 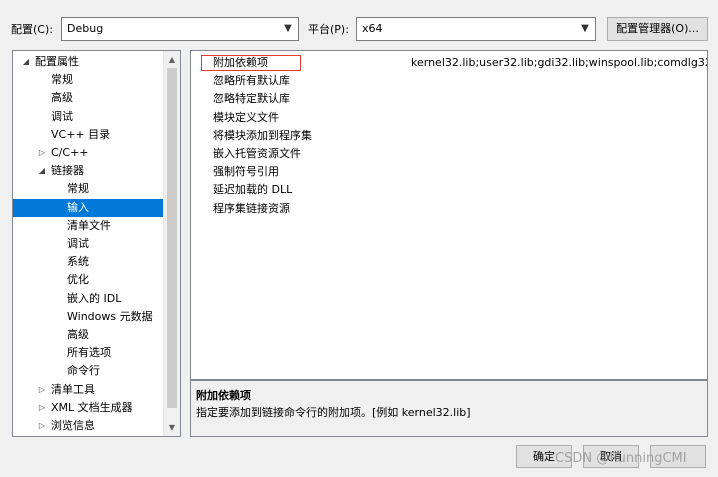 What do you see at coordinates (78, 262) in the screenshot?
I see `tree-item-label: 系统` at bounding box center [78, 262].